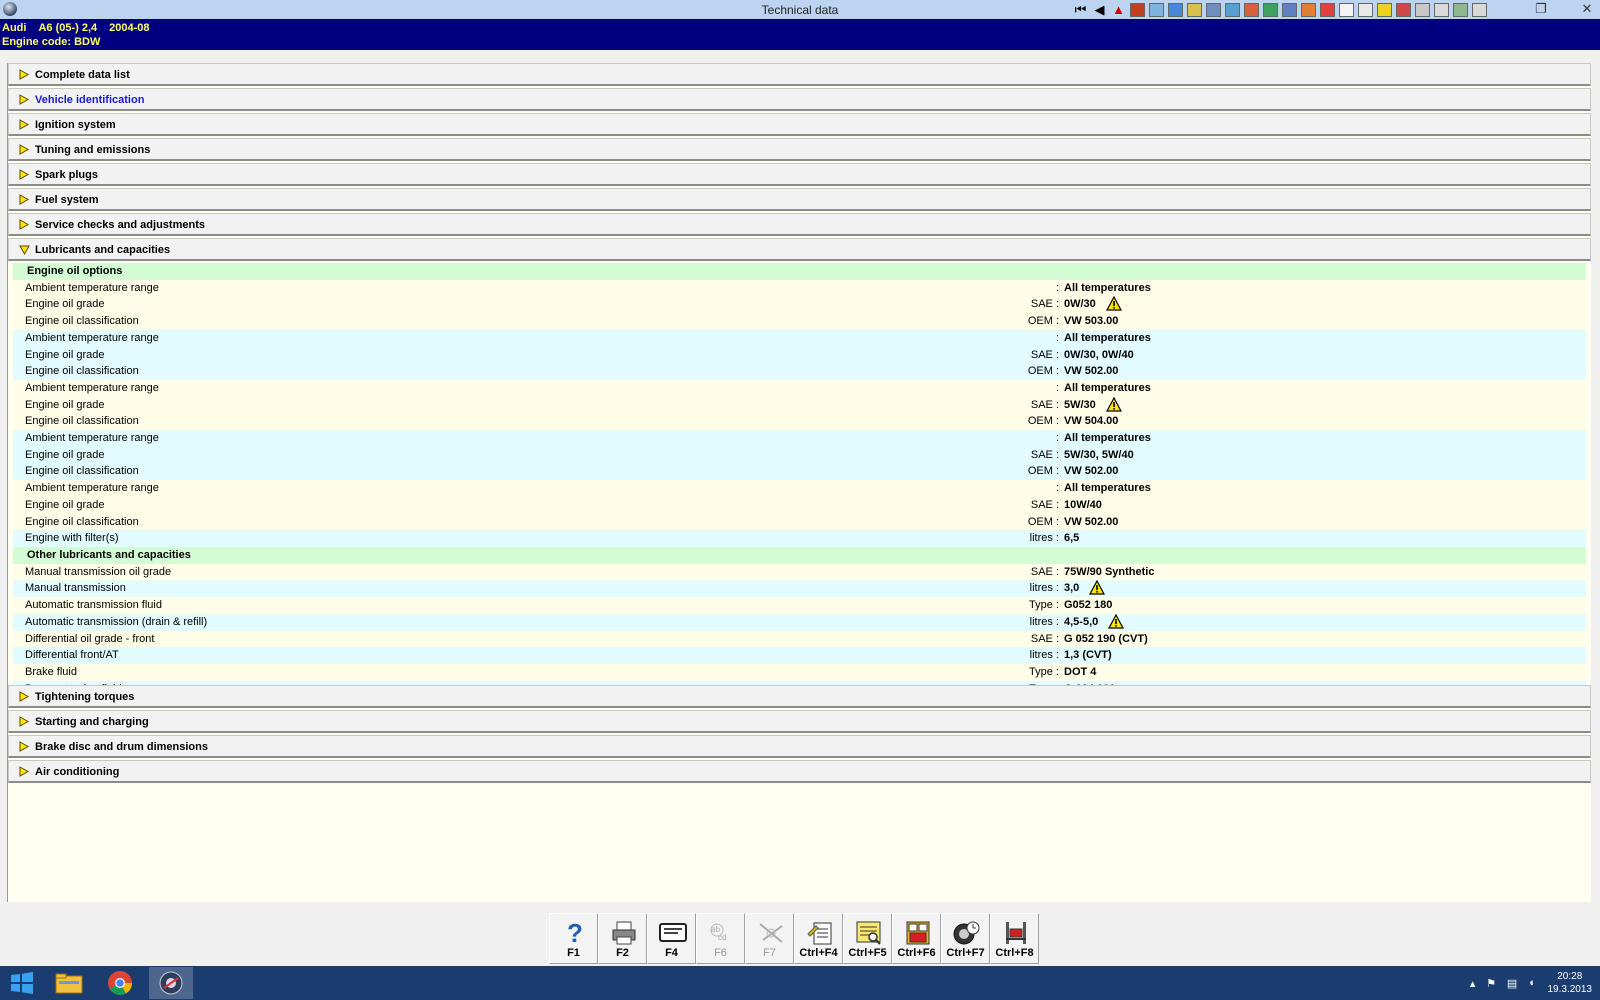 This screenshot has width=1600, height=1000. Describe the element at coordinates (67, 200) in the screenshot. I see `section-label: Fuel system` at that location.